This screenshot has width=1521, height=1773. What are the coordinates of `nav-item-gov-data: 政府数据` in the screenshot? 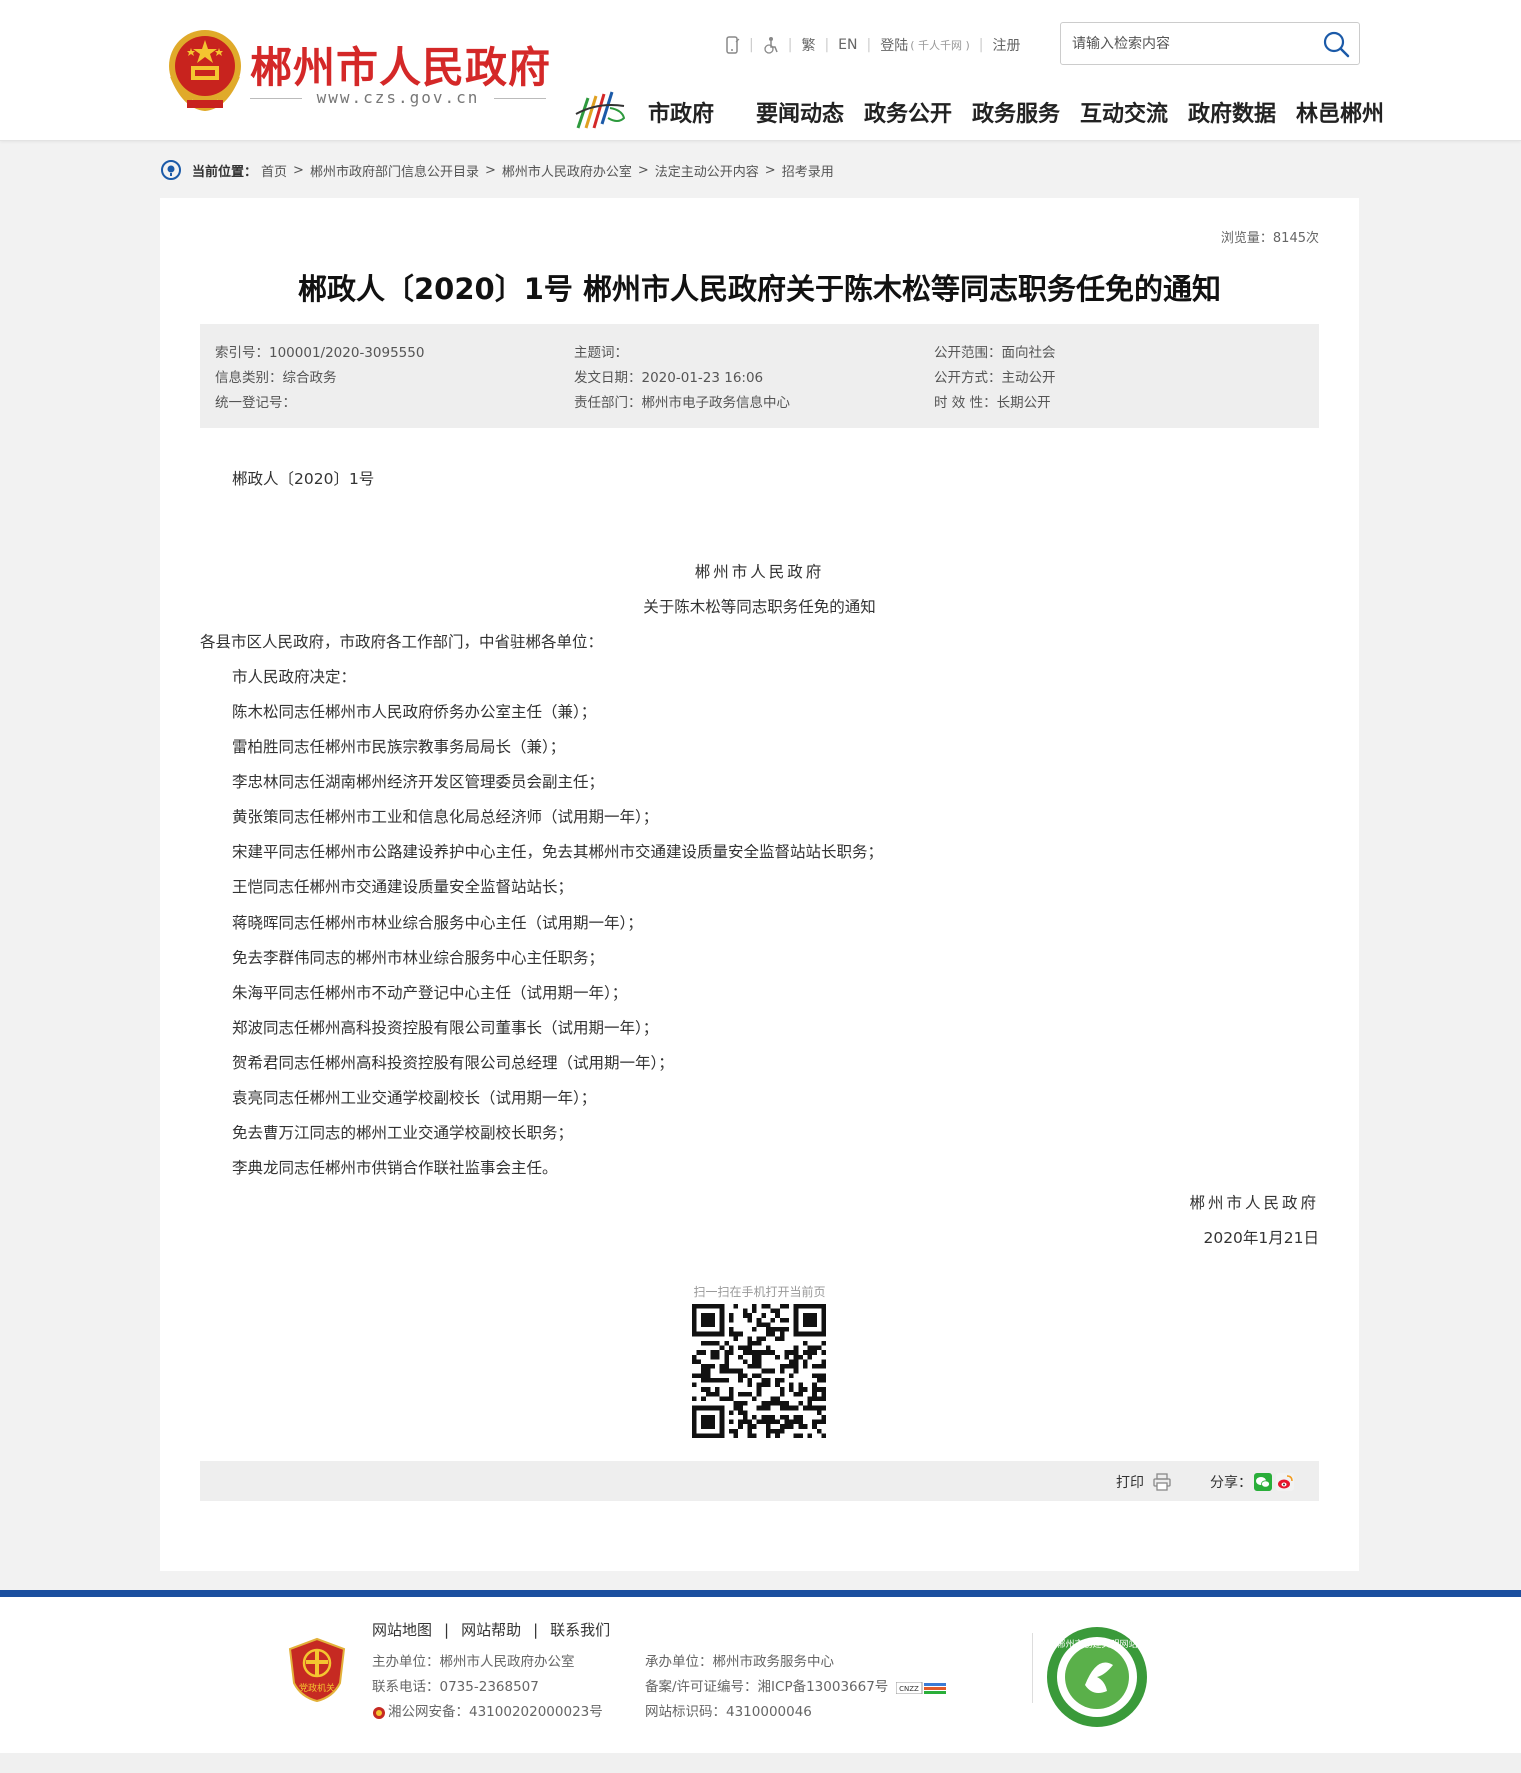 It's located at (1242, 112).